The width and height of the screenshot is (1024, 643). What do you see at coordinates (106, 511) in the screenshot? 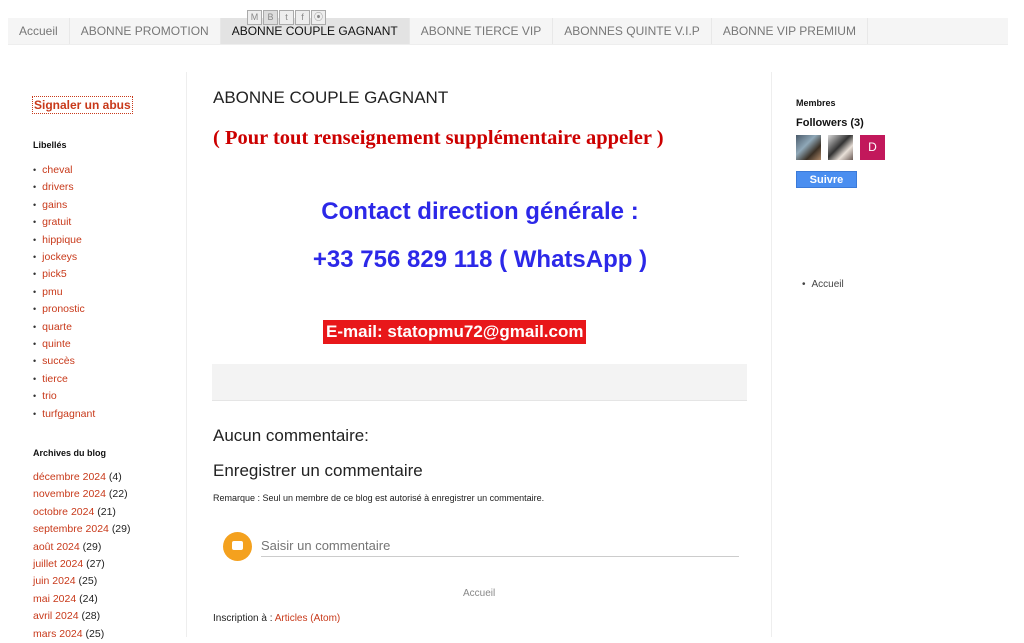
I see `archive-count: (21)` at bounding box center [106, 511].